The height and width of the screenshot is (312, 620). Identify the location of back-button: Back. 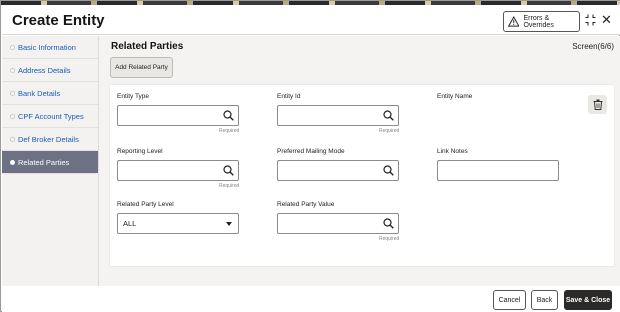
(544, 300).